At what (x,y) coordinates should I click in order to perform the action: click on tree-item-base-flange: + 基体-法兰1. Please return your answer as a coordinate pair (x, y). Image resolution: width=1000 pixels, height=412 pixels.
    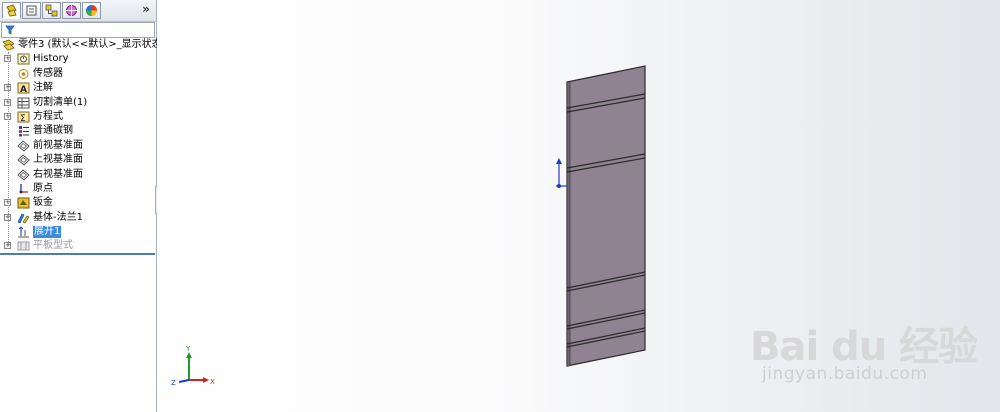
    Looking at the image, I should click on (77, 218).